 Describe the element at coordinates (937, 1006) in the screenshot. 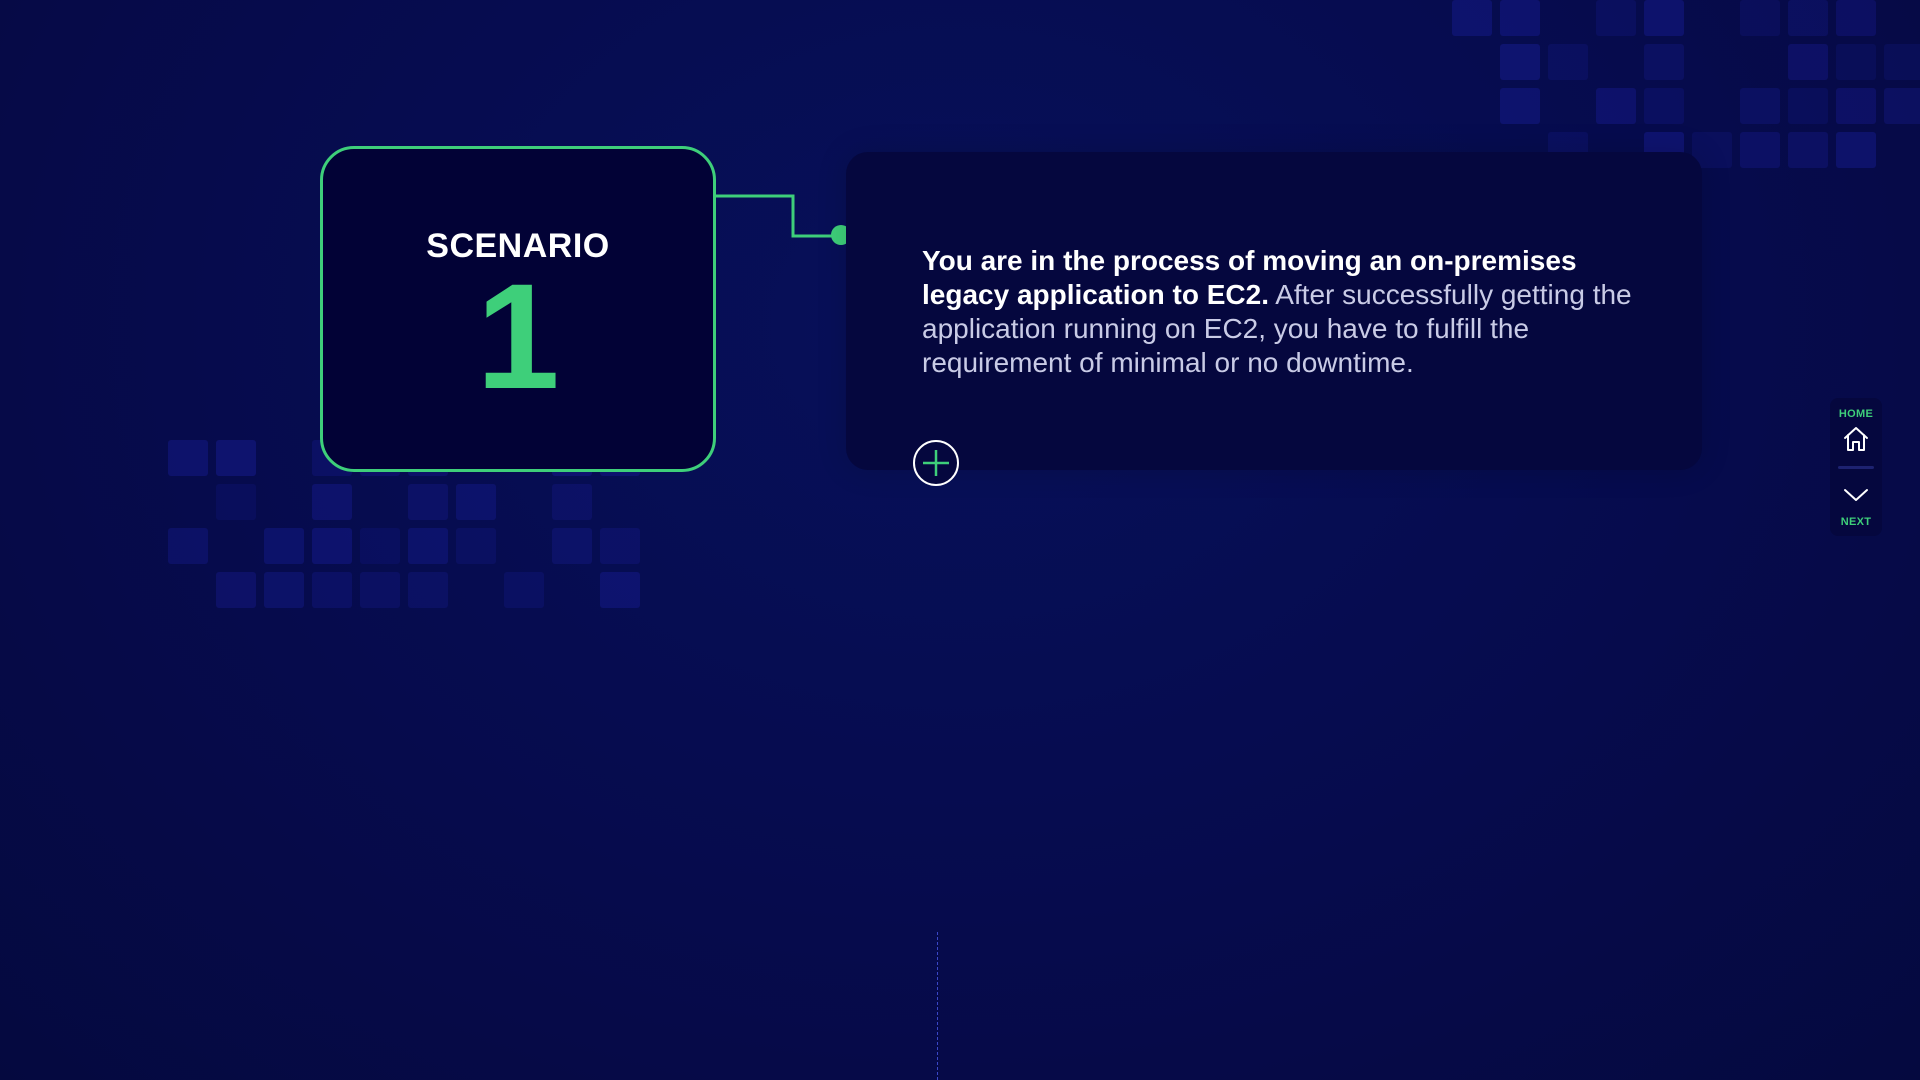

I see `dashed-guide-line` at that location.